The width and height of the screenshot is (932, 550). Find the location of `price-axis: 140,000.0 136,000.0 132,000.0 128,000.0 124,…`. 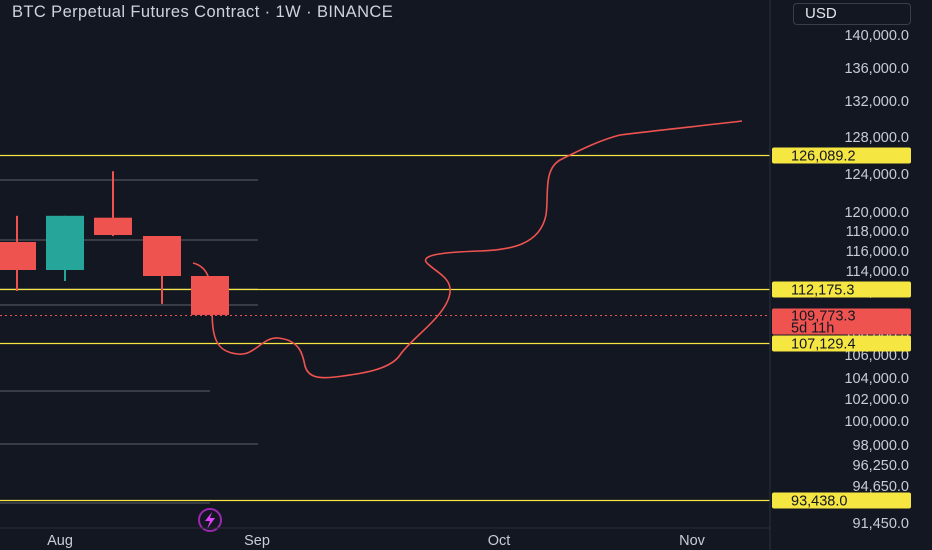

price-axis: 140,000.0 136,000.0 132,000.0 128,000.0 124,… is located at coordinates (876, 280).